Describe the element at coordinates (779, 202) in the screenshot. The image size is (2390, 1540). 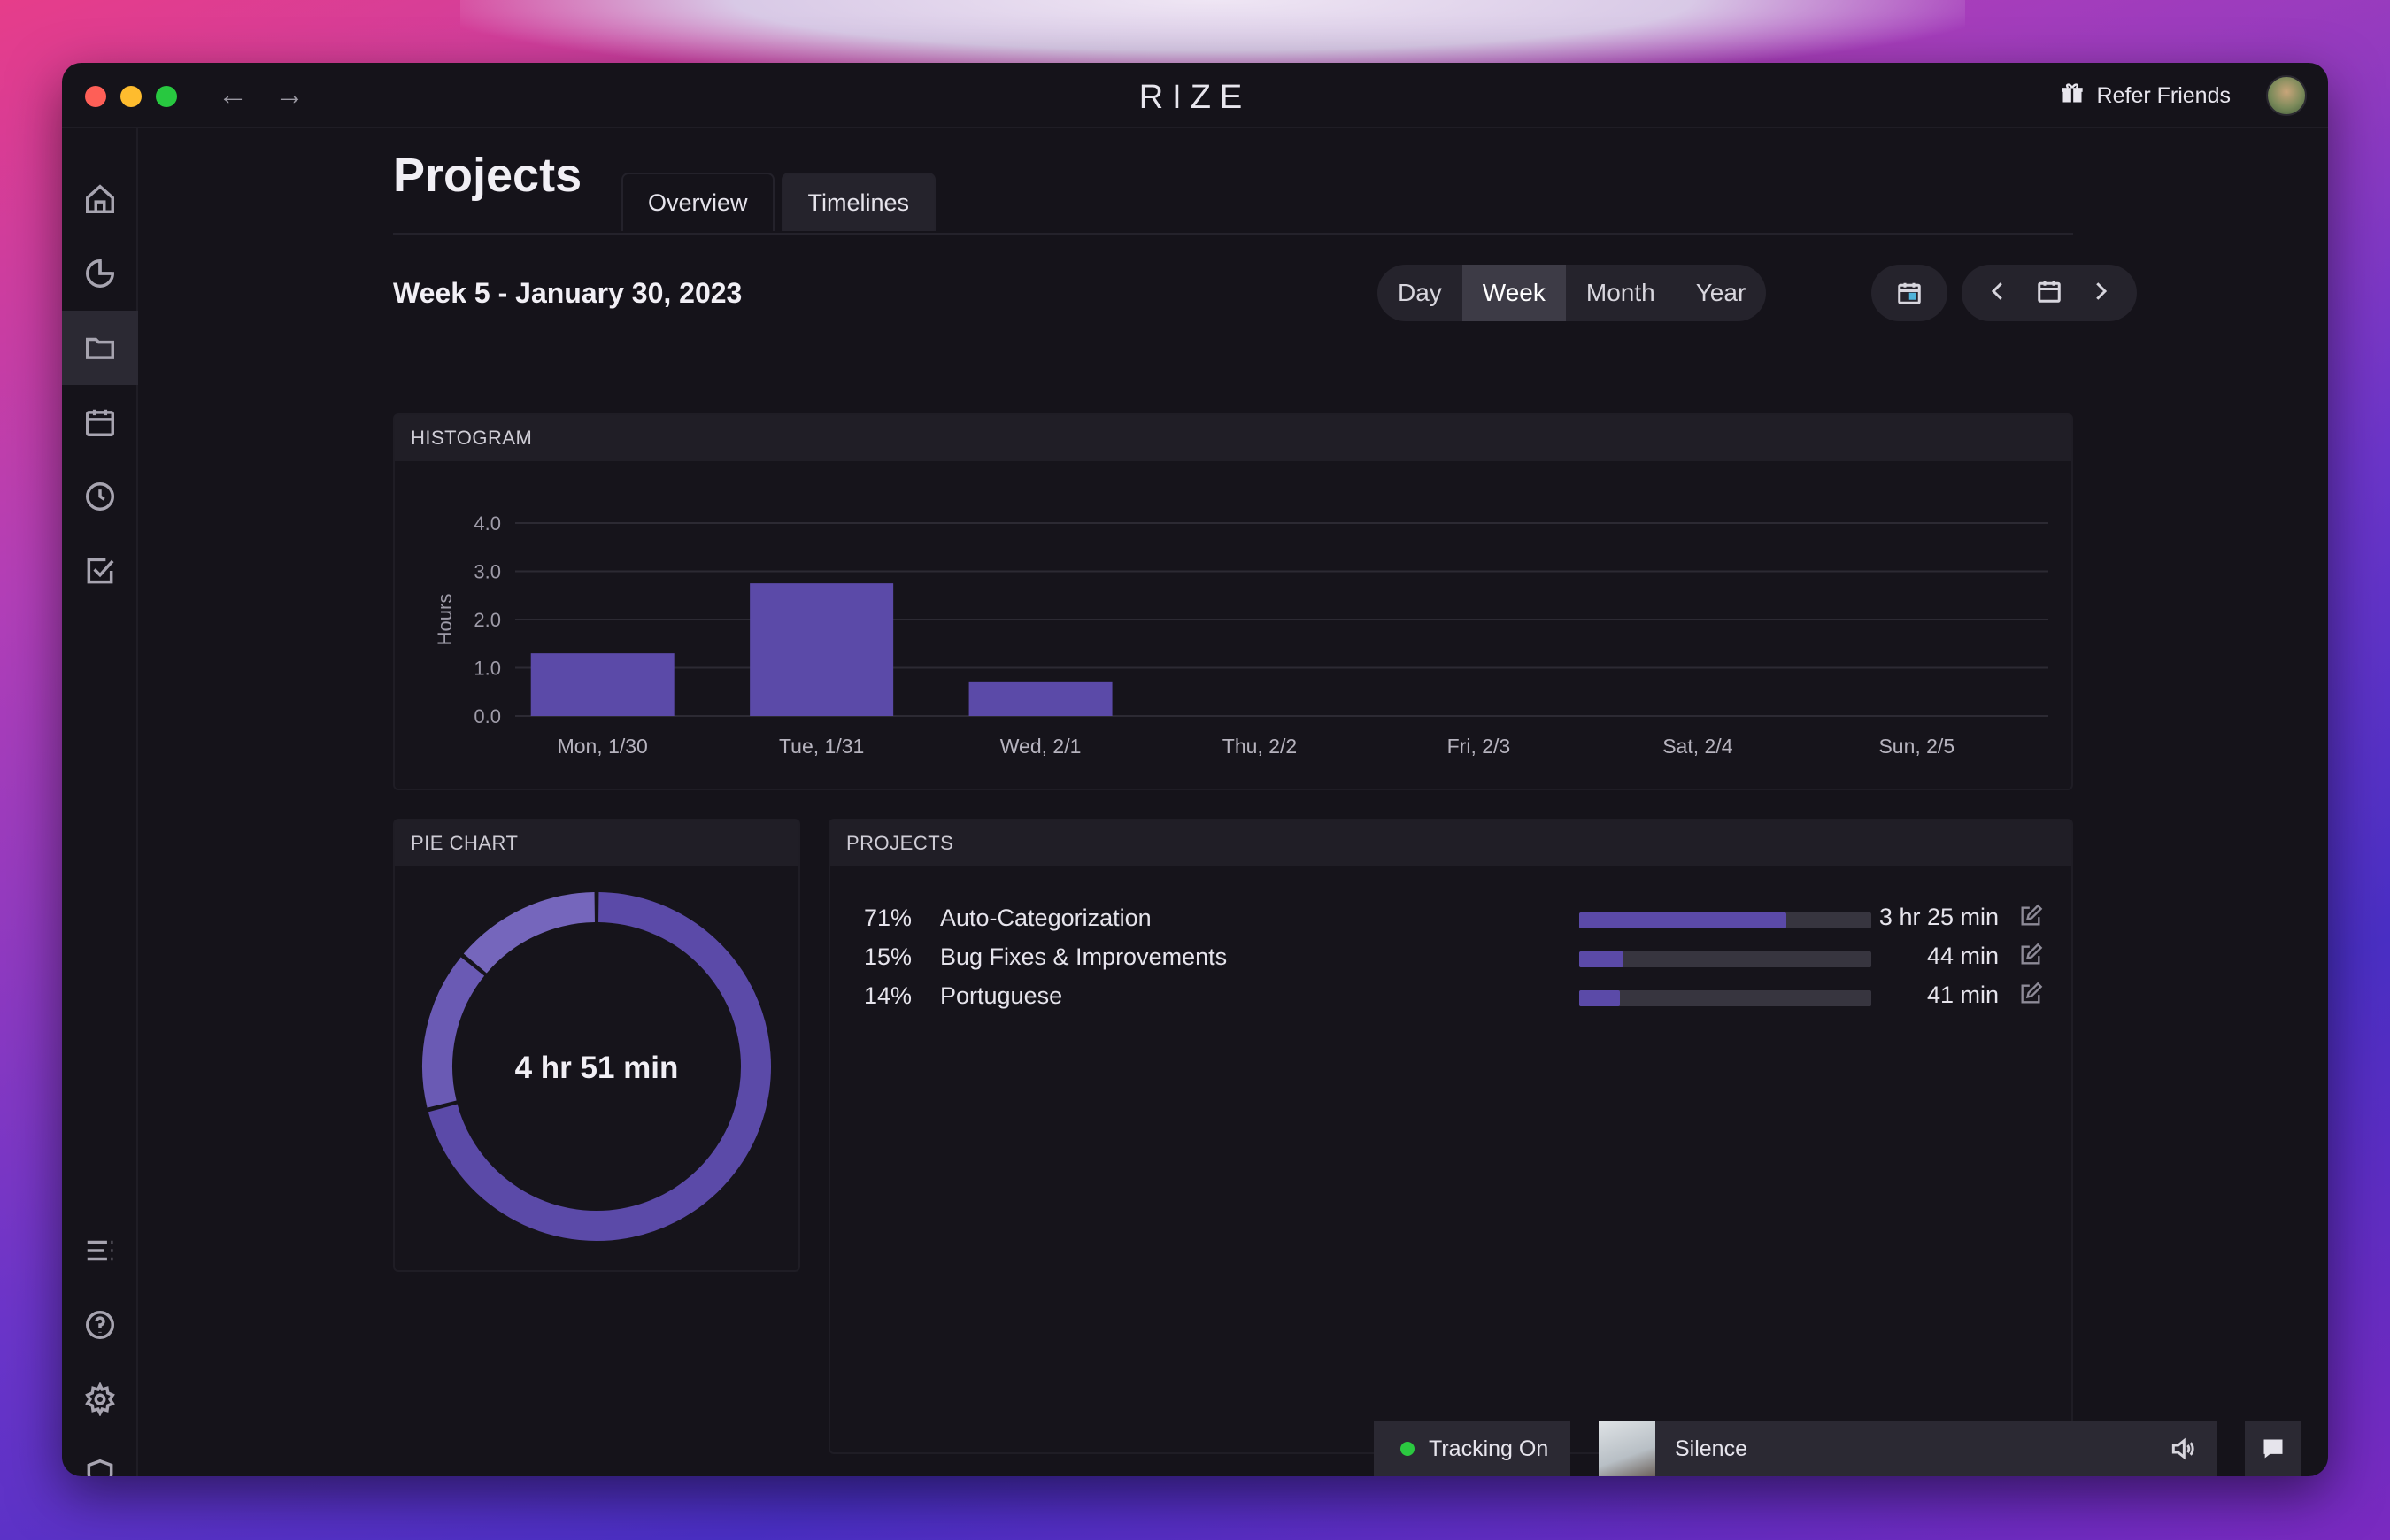
I see `tab-bar: Overview Timelines` at that location.